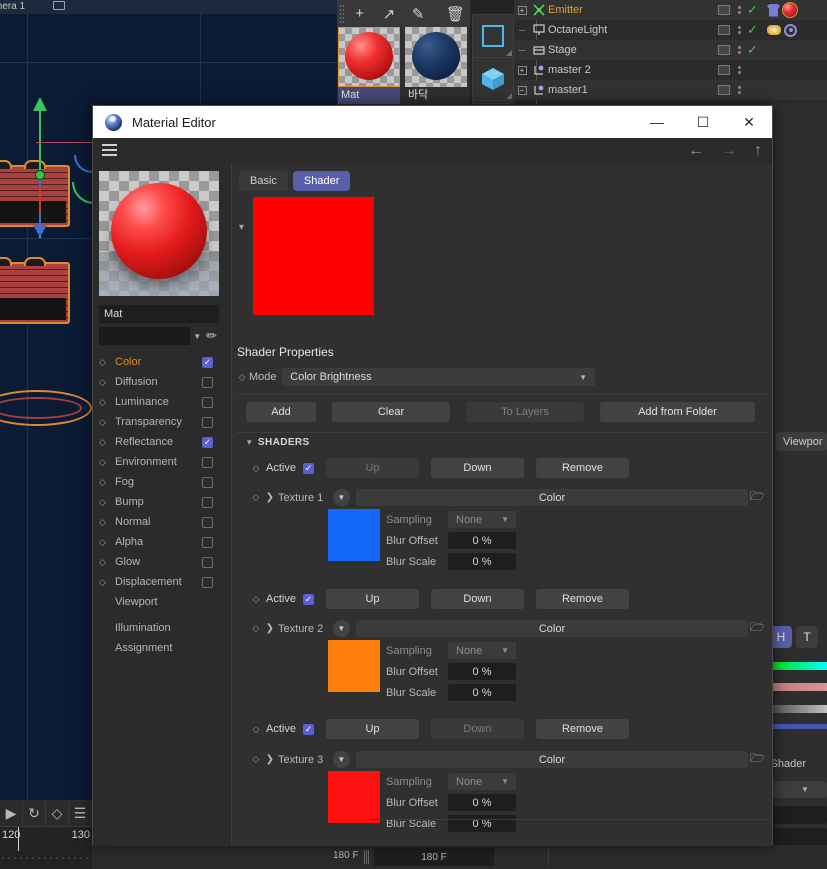 This screenshot has width=827, height=869. What do you see at coordinates (758, 151) in the screenshot?
I see `up-arrow-icon: ↑` at bounding box center [758, 151].